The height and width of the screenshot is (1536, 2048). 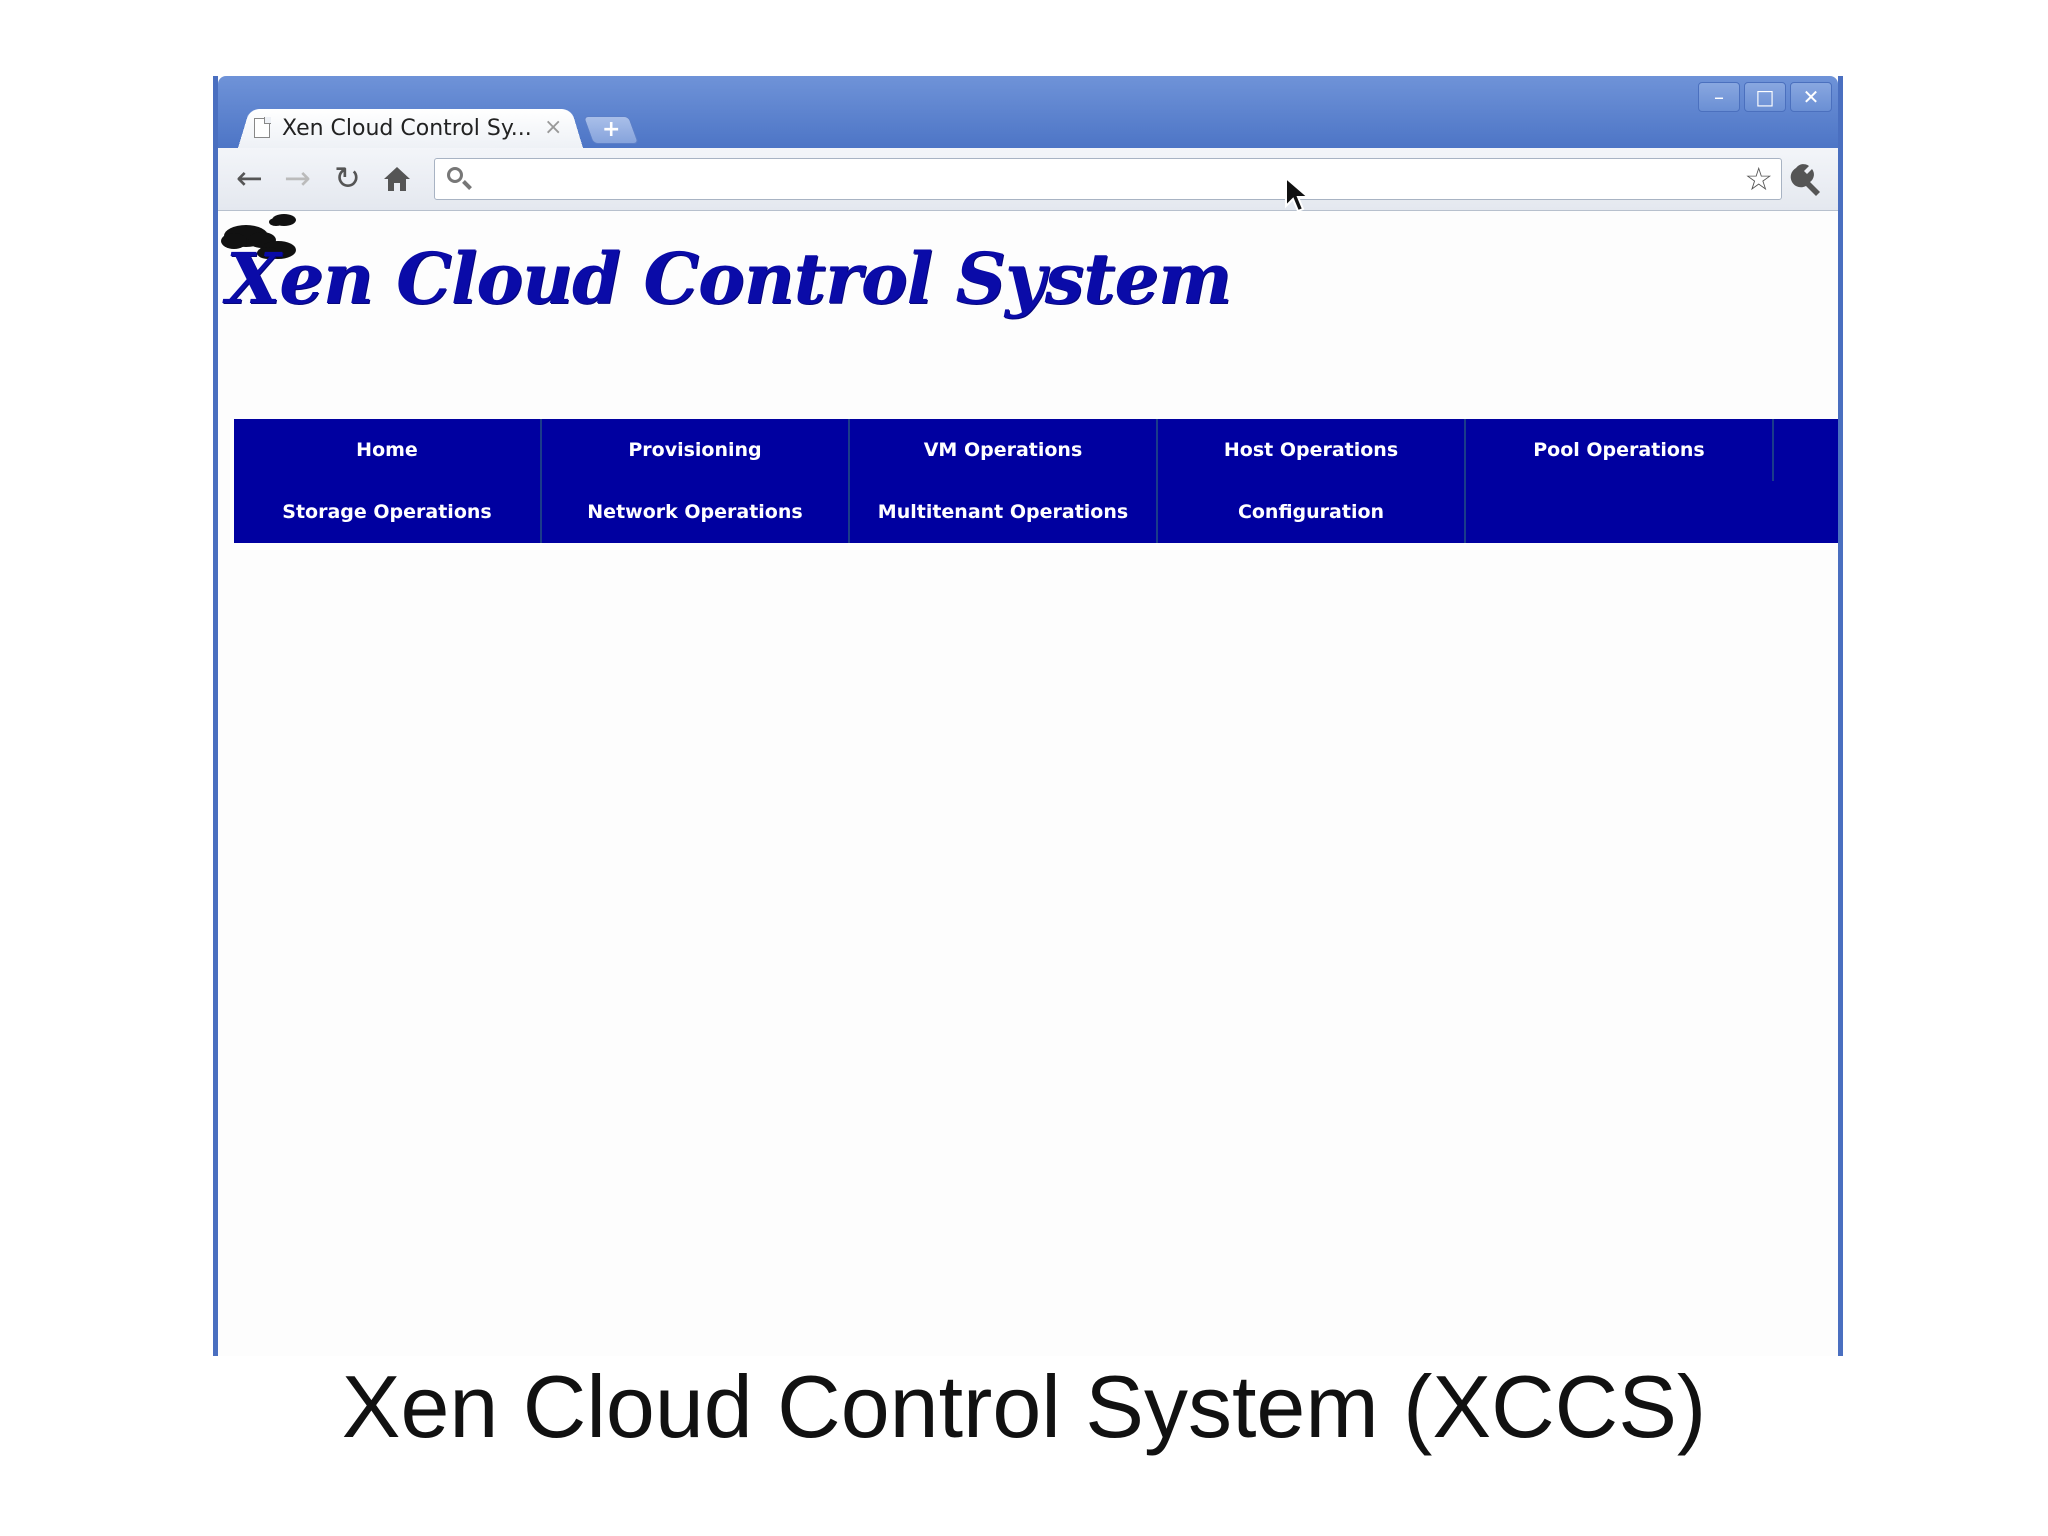 I want to click on home-icon-glyph, so click(x=397, y=179).